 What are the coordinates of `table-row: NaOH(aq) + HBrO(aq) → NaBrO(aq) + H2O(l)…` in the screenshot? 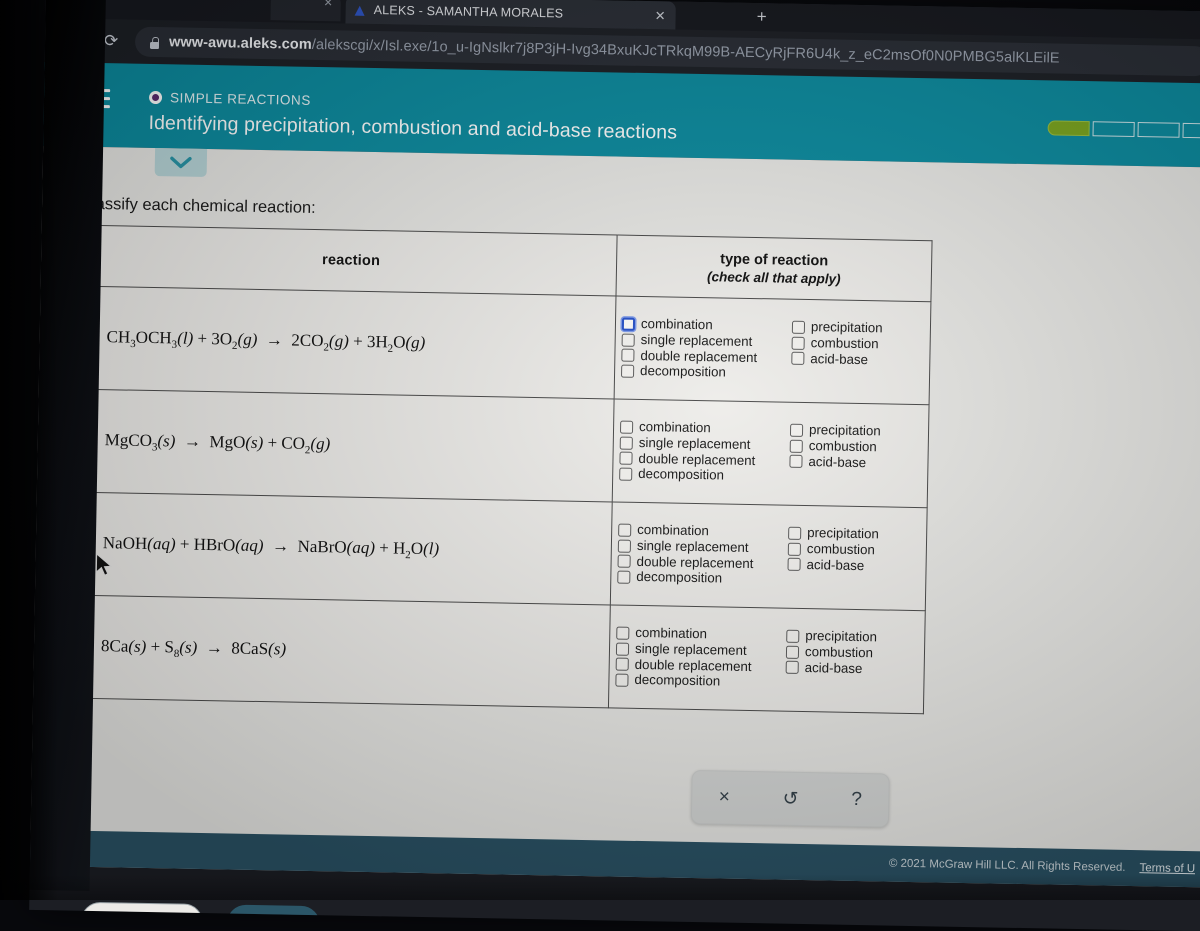 It's located at (503, 551).